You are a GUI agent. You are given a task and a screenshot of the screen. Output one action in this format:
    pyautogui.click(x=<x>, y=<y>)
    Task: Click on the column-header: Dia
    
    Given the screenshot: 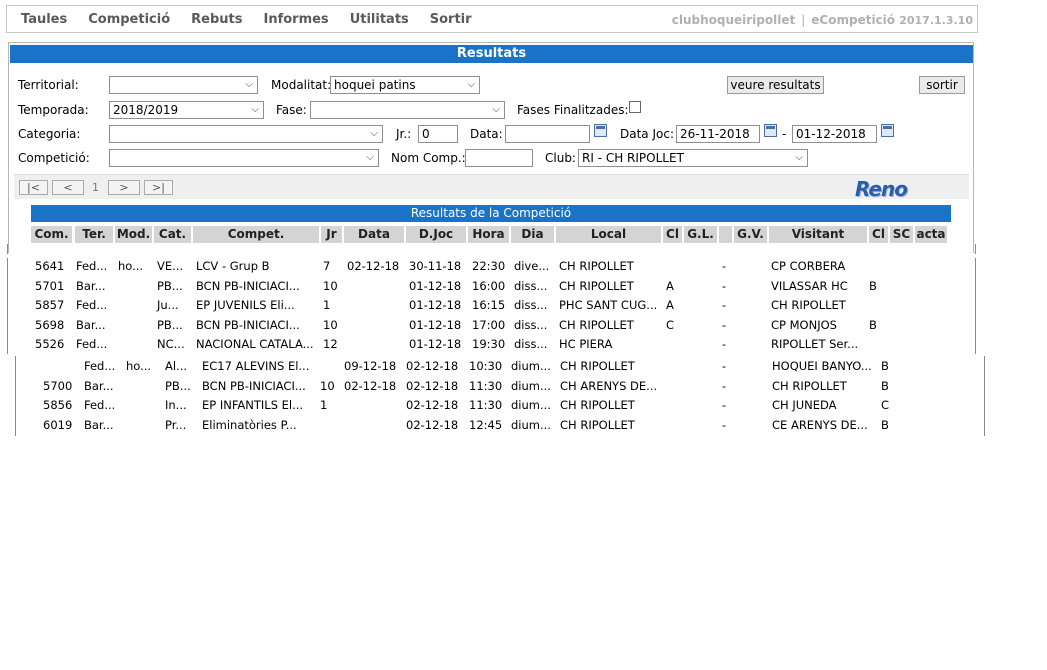 What is the action you would take?
    pyautogui.click(x=532, y=234)
    